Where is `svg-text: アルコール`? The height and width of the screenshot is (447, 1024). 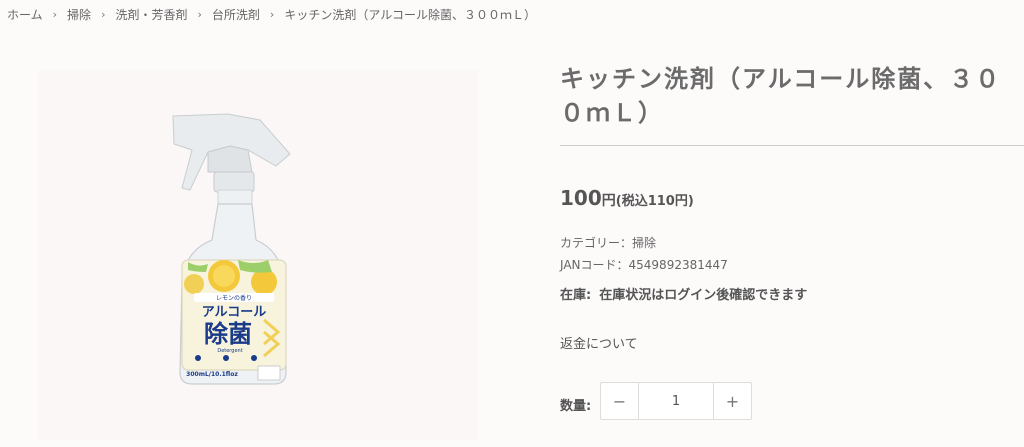
svg-text: アルコール is located at coordinates (234, 312).